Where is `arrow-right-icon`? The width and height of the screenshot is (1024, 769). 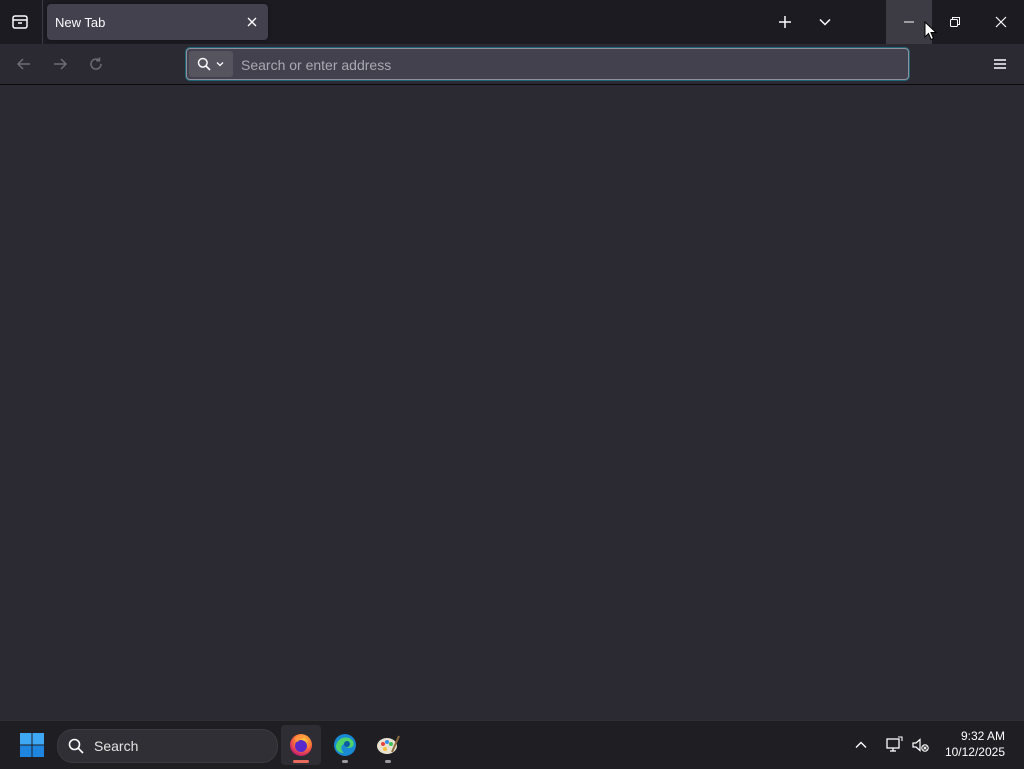 arrow-right-icon is located at coordinates (61, 64).